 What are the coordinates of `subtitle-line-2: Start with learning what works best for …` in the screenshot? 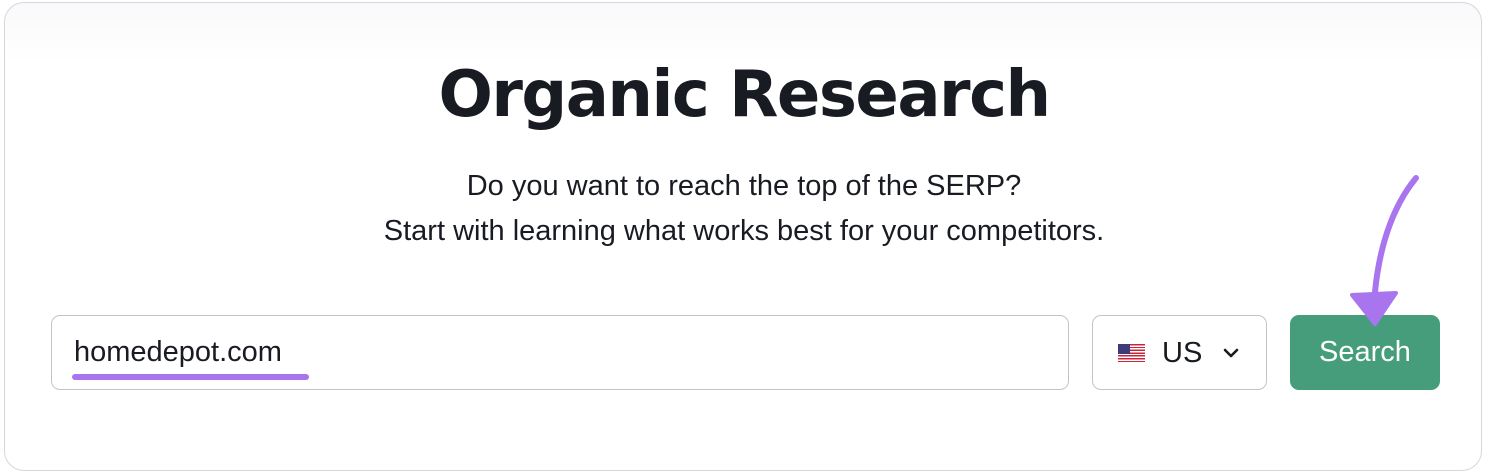 It's located at (744, 231).